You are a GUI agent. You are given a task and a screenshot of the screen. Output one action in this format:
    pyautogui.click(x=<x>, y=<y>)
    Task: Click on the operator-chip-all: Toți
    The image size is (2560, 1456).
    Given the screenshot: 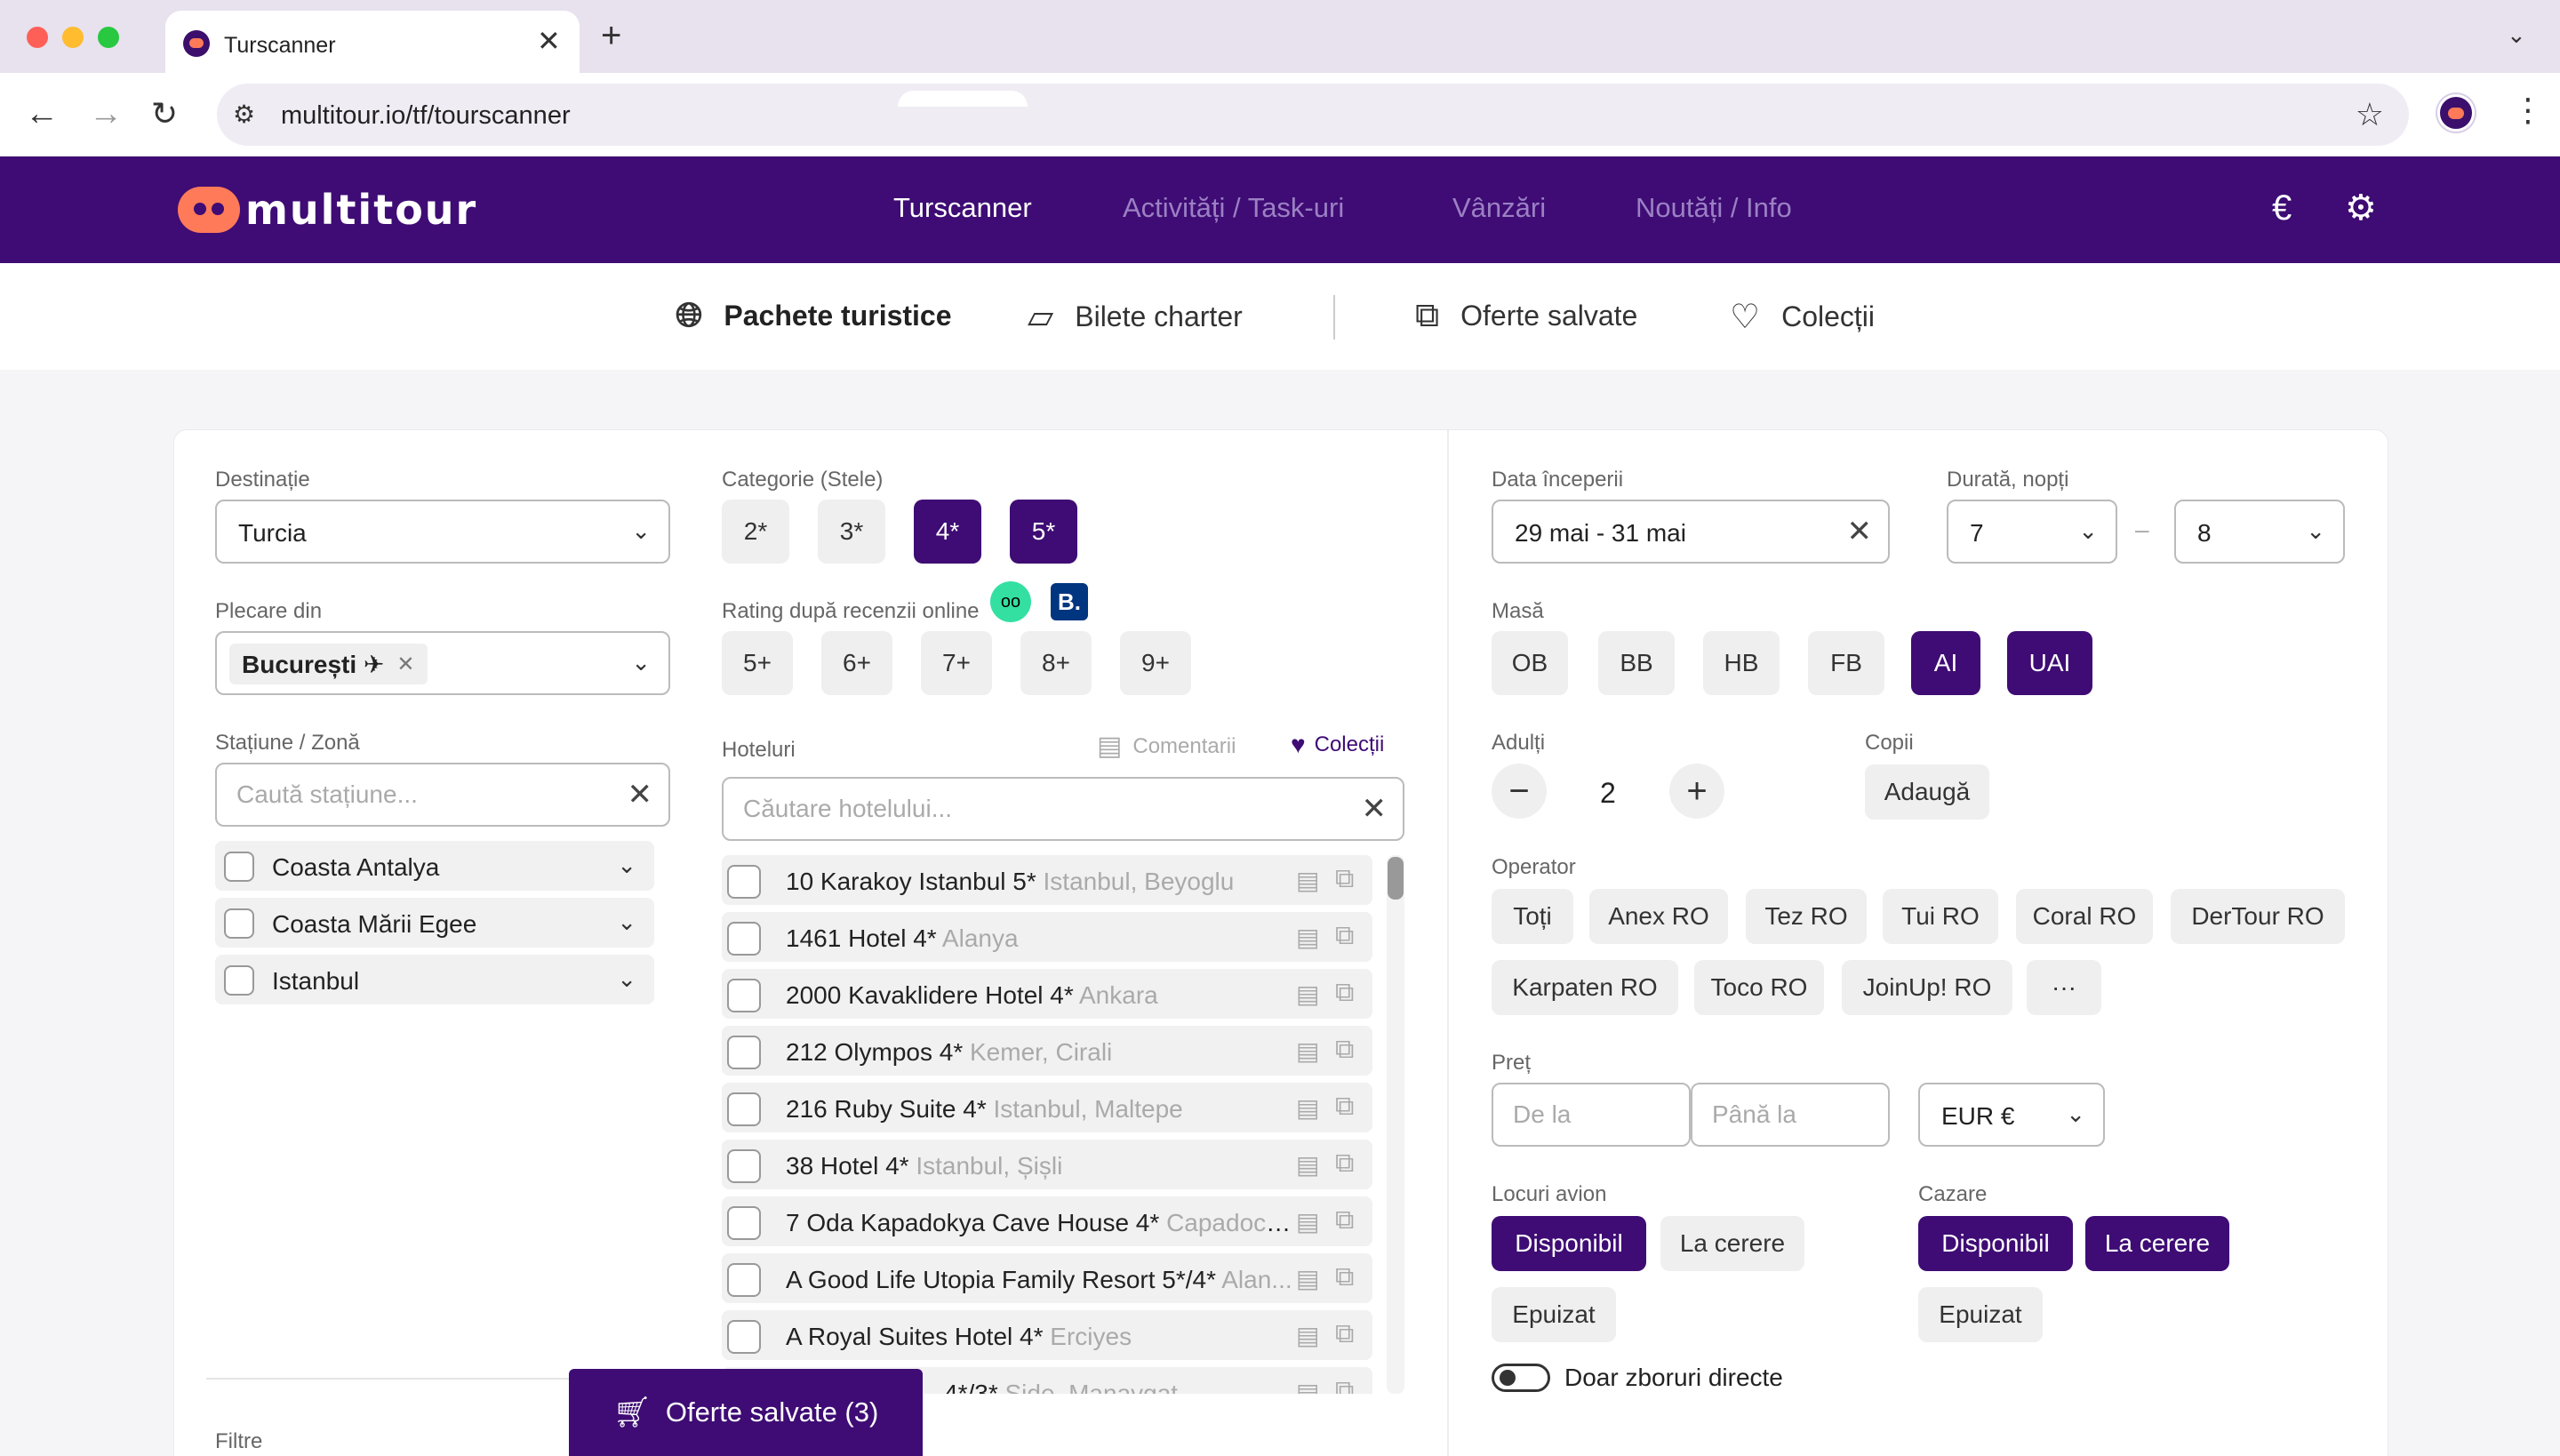 What is the action you would take?
    pyautogui.click(x=1532, y=916)
    